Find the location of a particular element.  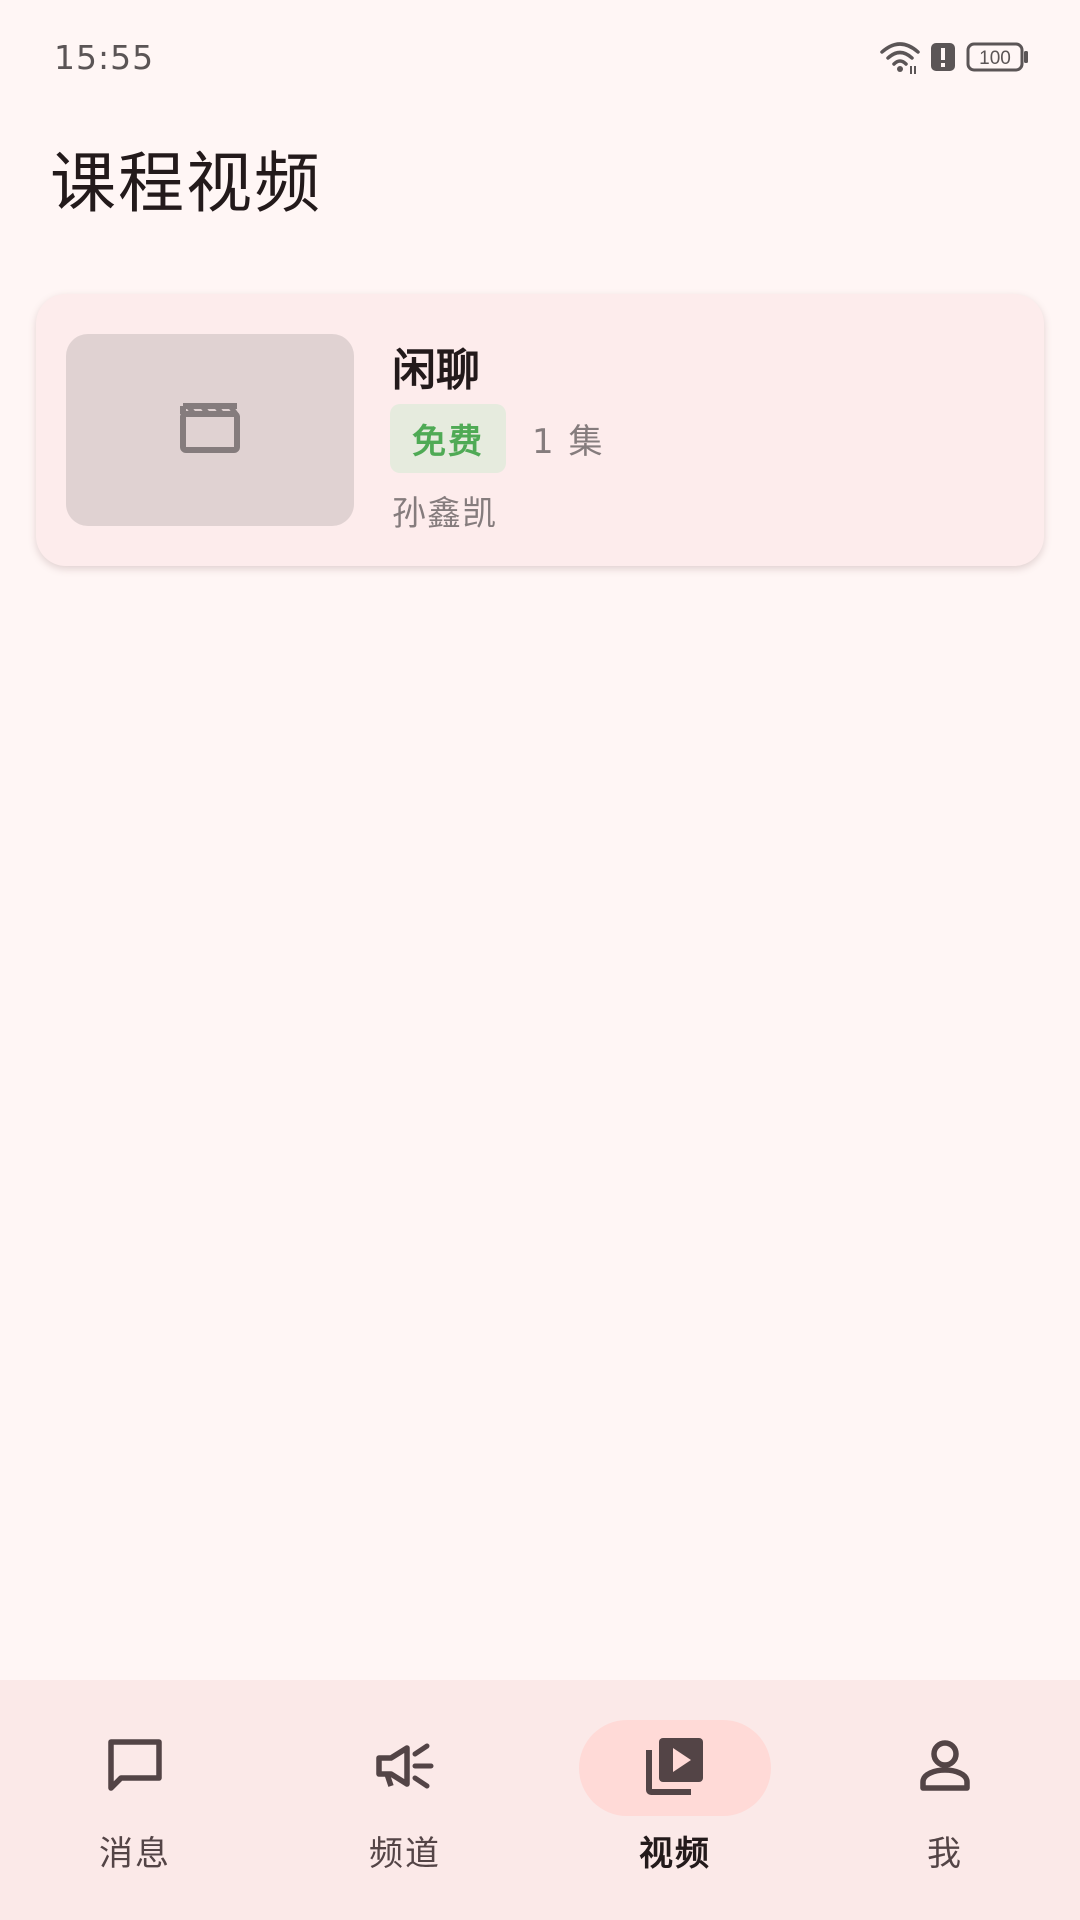

battery-icon: 100 is located at coordinates (998, 57).